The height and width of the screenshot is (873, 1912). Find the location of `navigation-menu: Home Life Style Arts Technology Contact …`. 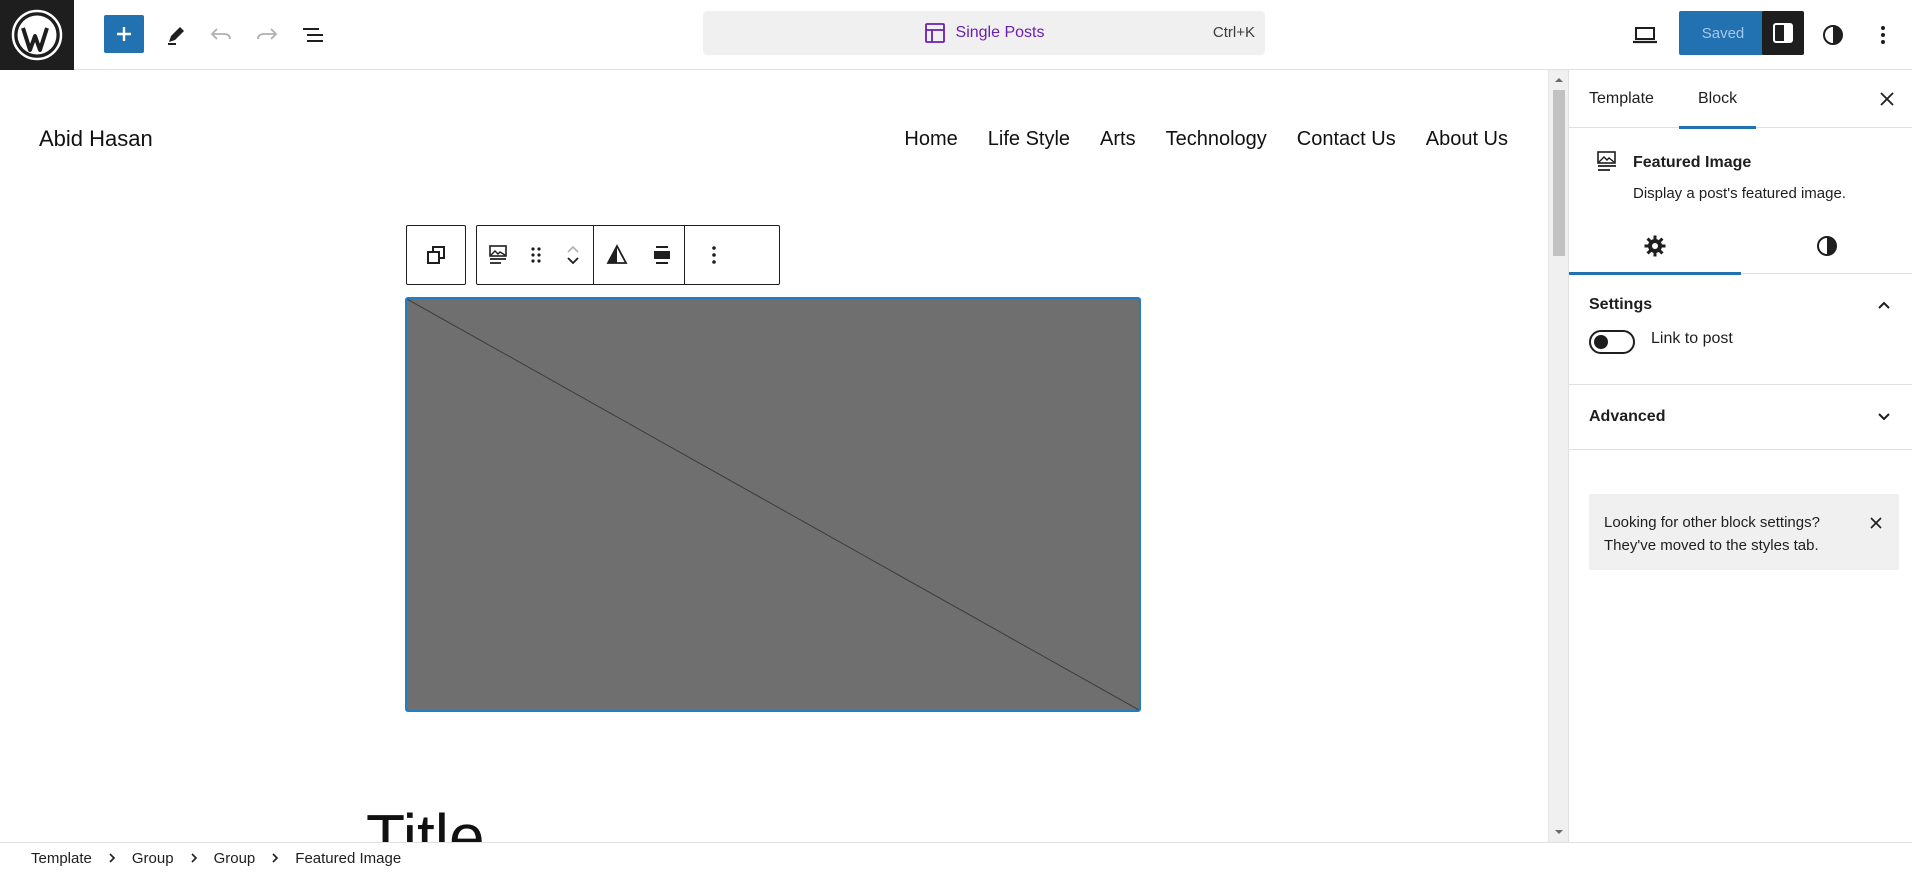

navigation-menu: Home Life Style Arts Technology Contact … is located at coordinates (1206, 139).